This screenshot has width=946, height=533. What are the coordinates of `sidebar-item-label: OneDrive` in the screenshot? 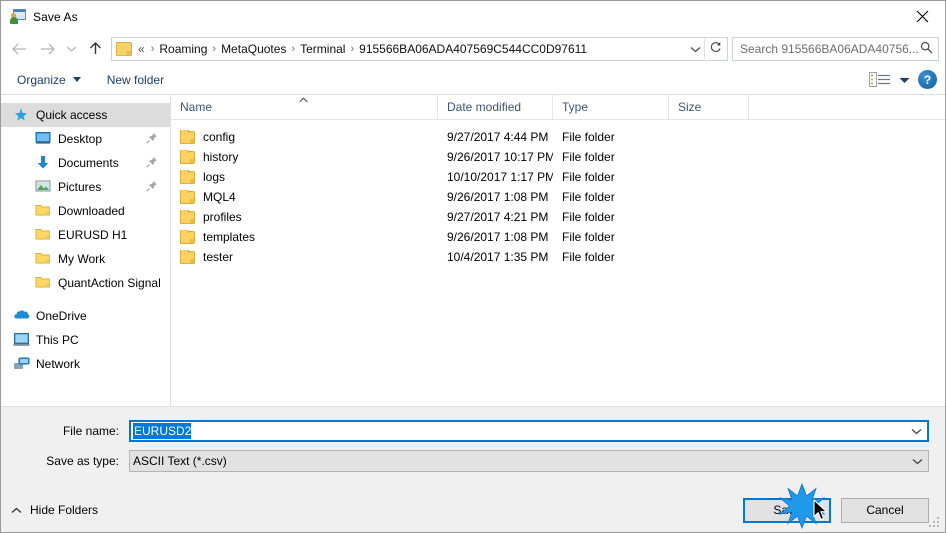 It's located at (61, 316).